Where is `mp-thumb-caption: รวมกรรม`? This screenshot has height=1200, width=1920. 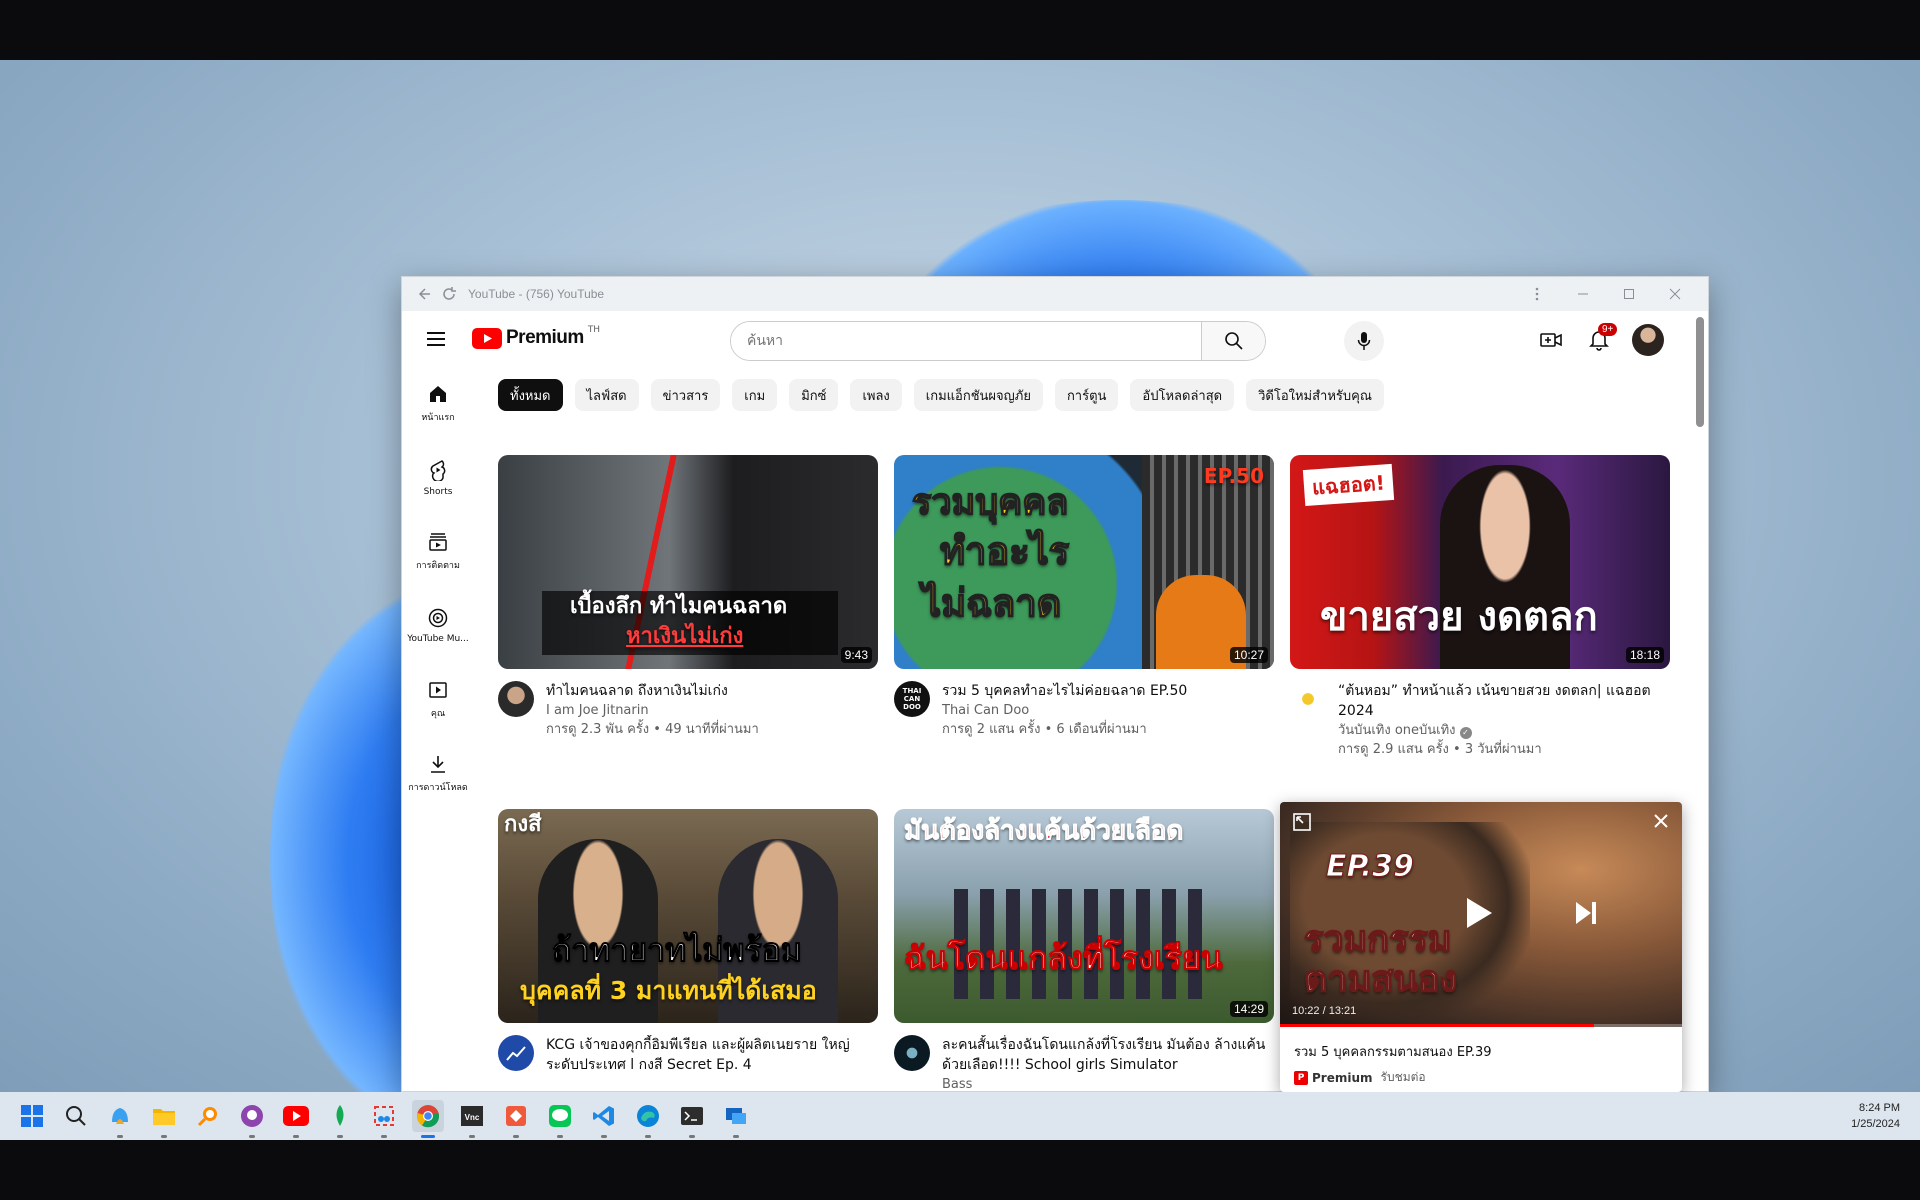
mp-thumb-caption: รวมกรรม is located at coordinates (1377, 939).